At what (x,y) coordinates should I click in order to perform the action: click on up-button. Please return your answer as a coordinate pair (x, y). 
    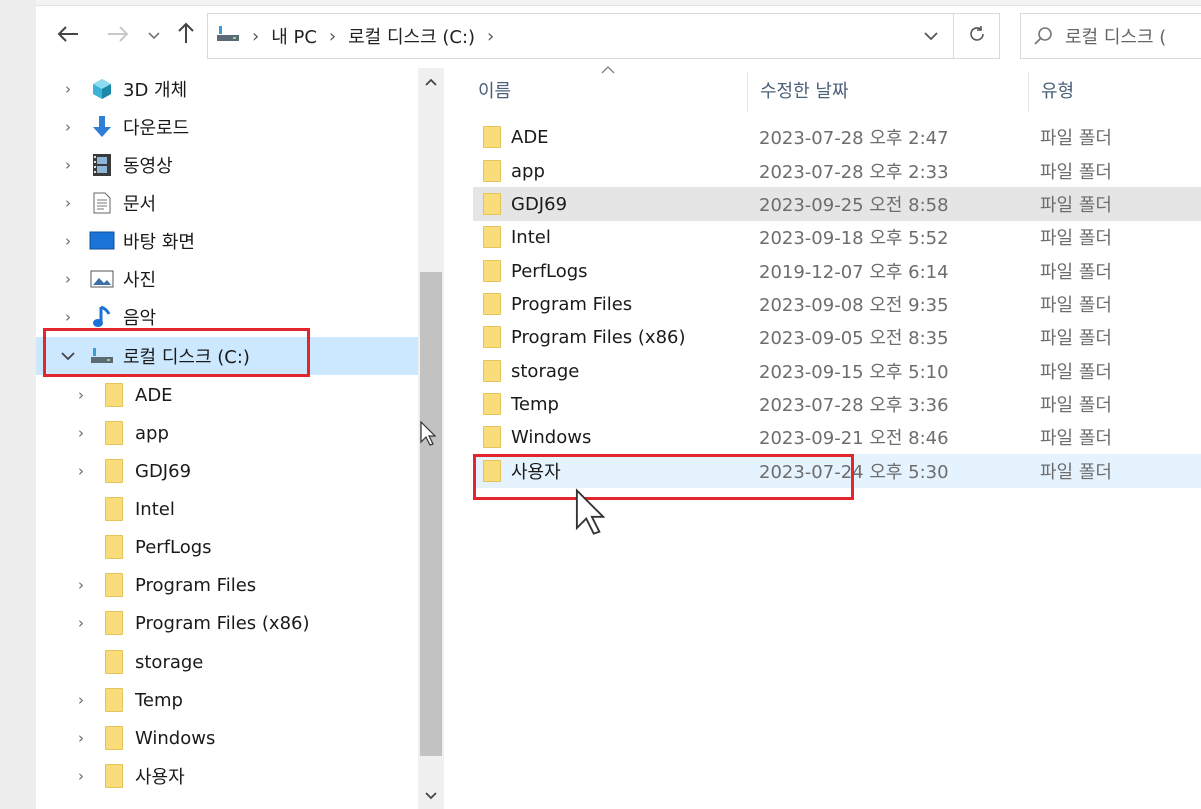
    Looking at the image, I should click on (186, 36).